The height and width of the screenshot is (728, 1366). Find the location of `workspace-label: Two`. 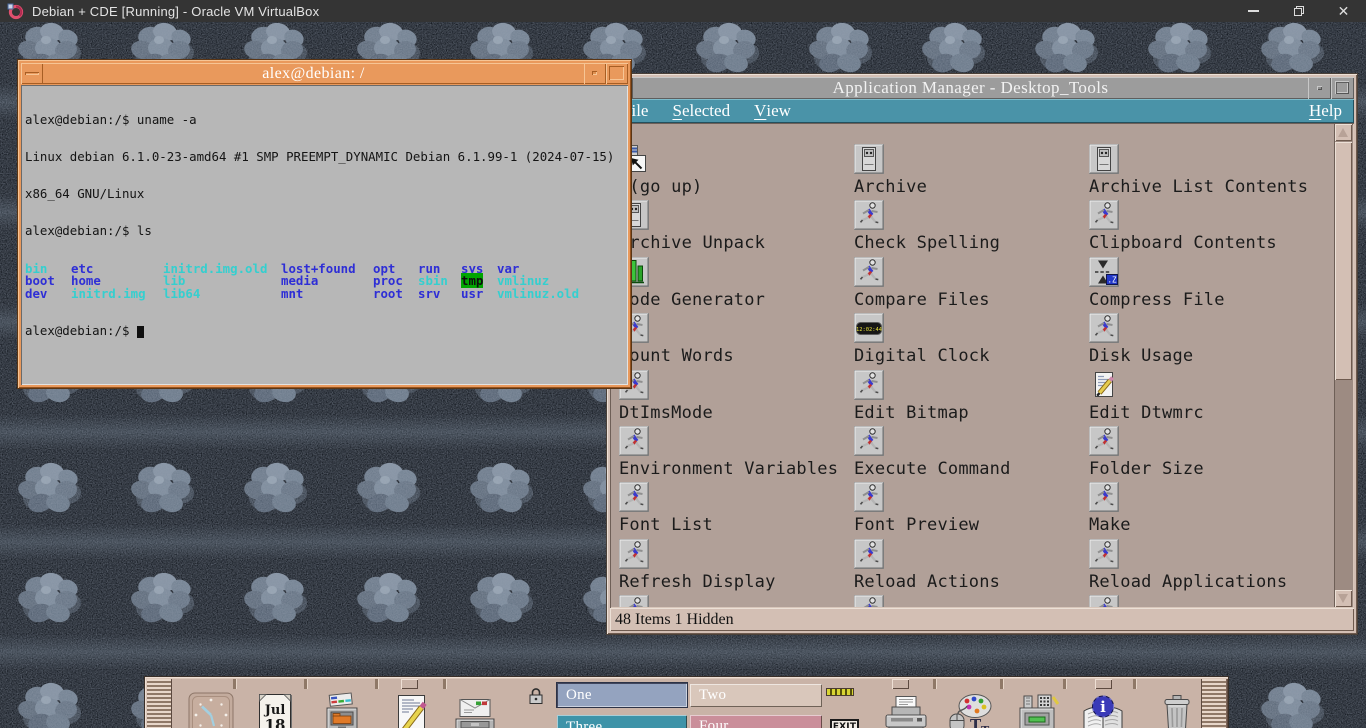

workspace-label: Two is located at coordinates (713, 695).